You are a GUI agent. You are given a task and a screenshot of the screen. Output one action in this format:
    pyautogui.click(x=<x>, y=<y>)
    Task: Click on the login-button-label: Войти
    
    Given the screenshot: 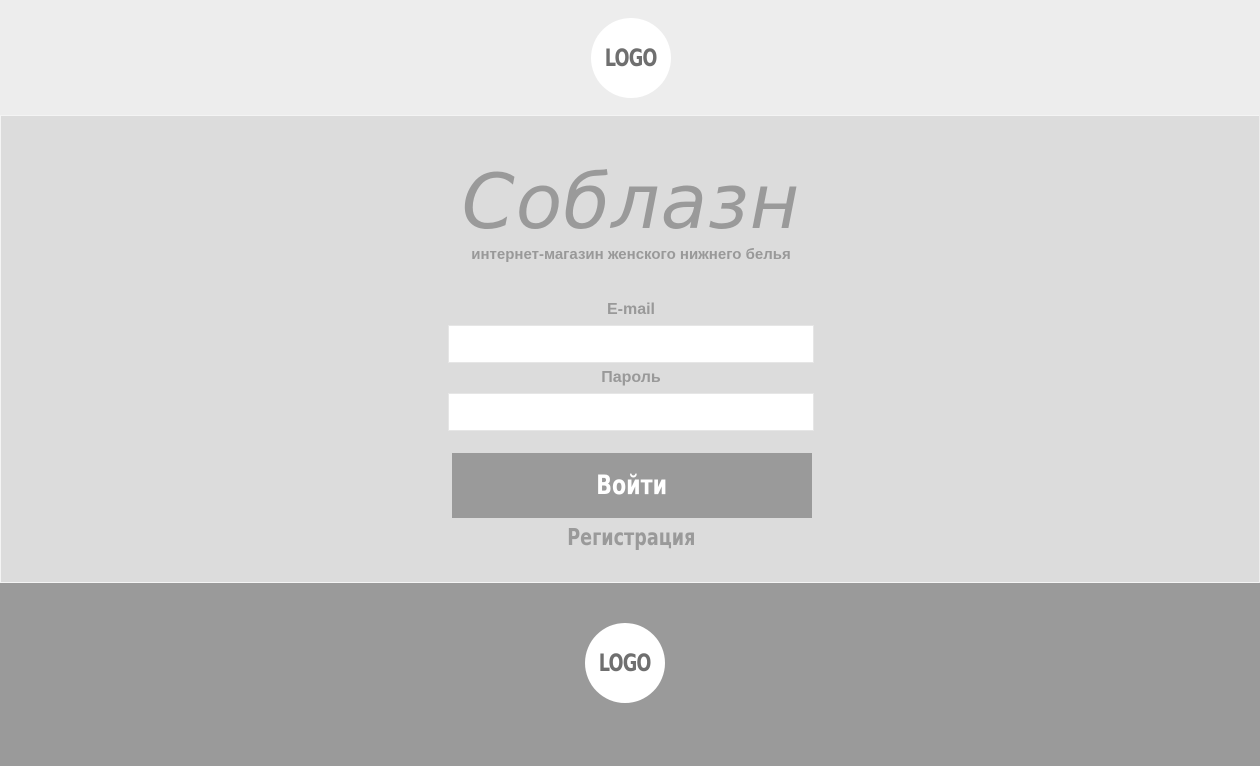 What is the action you would take?
    pyautogui.click(x=632, y=485)
    